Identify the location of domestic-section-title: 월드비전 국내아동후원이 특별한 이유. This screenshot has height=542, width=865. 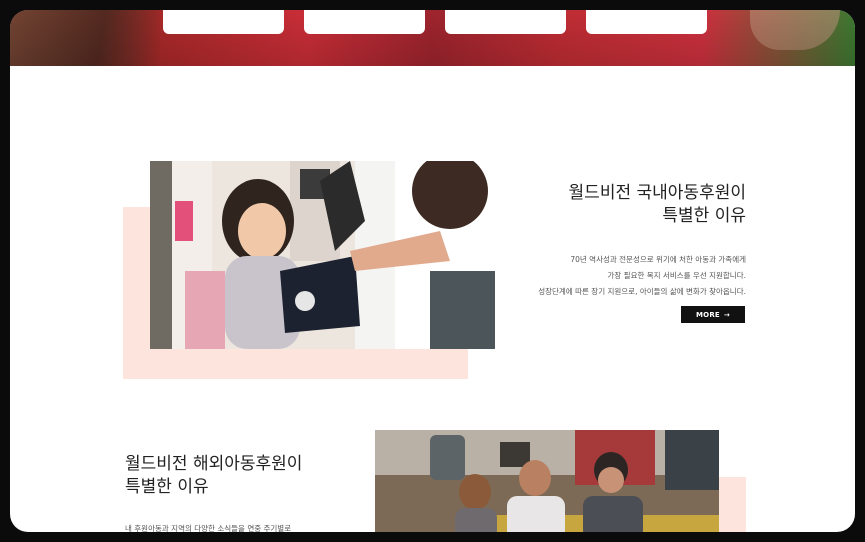
(657, 204).